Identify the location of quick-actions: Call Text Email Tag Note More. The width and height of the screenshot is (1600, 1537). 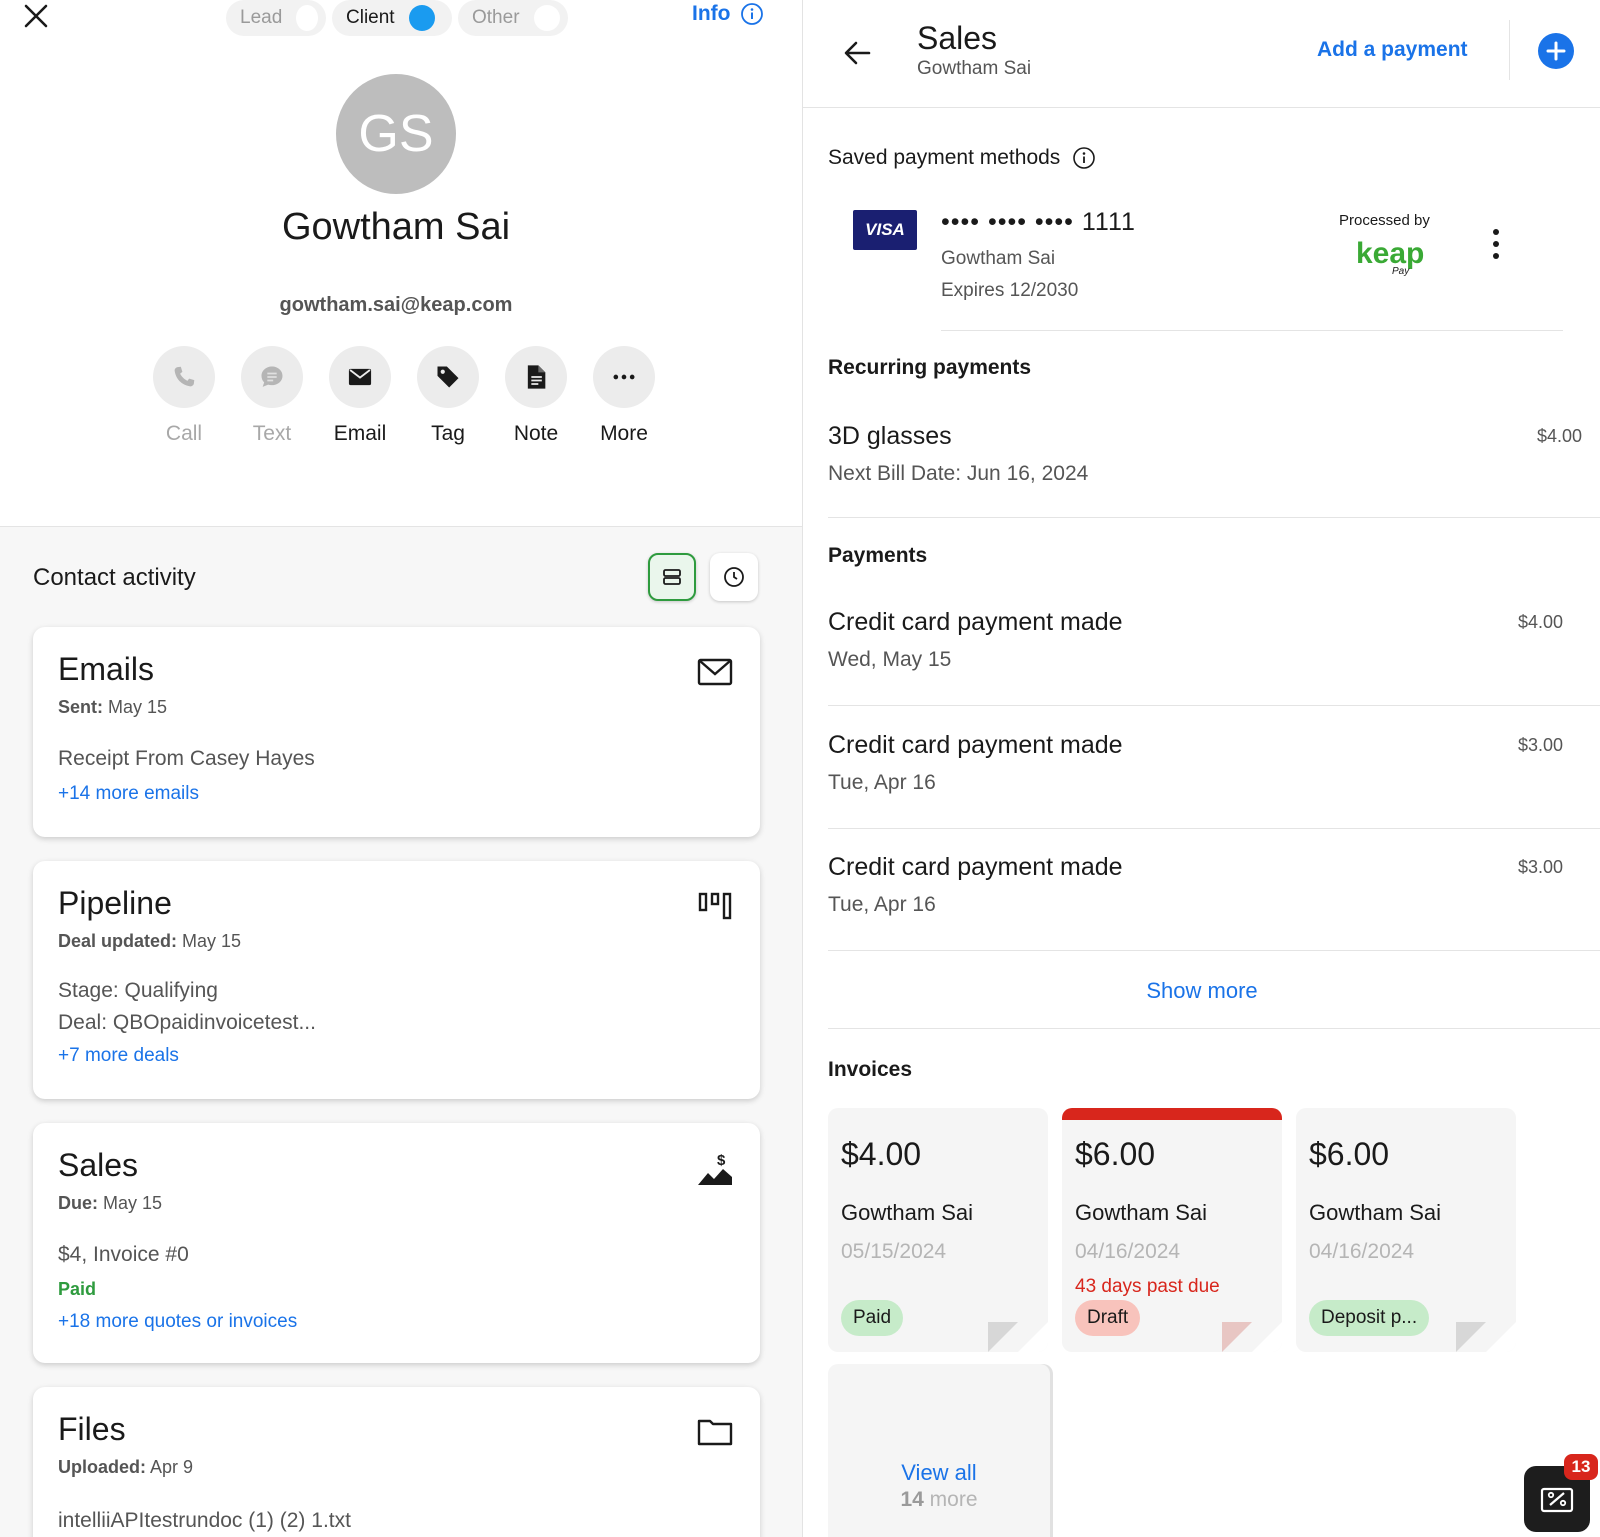
(404, 396).